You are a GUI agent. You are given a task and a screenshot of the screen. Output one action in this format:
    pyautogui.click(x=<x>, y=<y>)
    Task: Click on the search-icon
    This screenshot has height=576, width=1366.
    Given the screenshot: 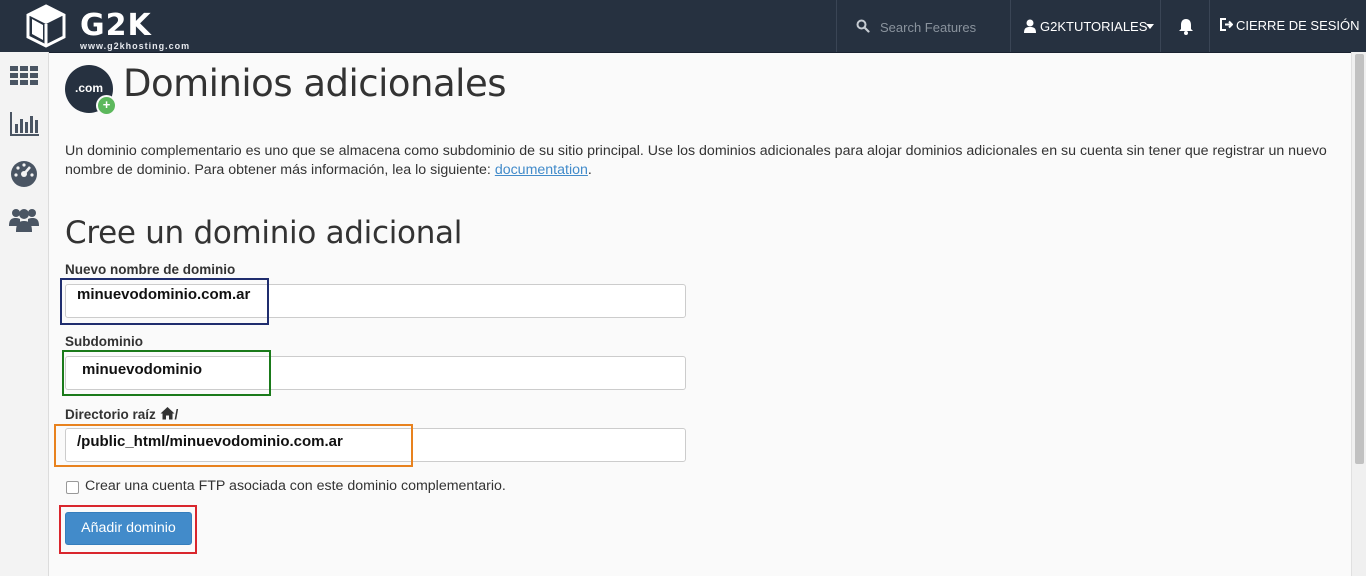 What is the action you would take?
    pyautogui.click(x=863, y=26)
    